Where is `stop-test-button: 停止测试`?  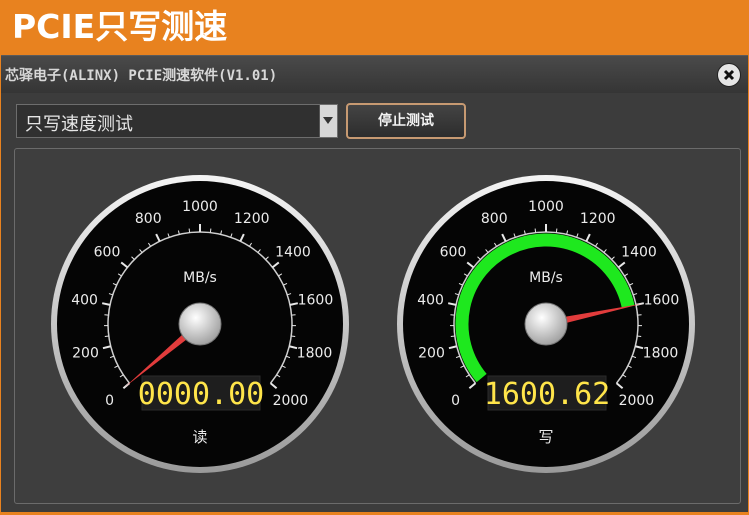 stop-test-button: 停止测试 is located at coordinates (406, 121).